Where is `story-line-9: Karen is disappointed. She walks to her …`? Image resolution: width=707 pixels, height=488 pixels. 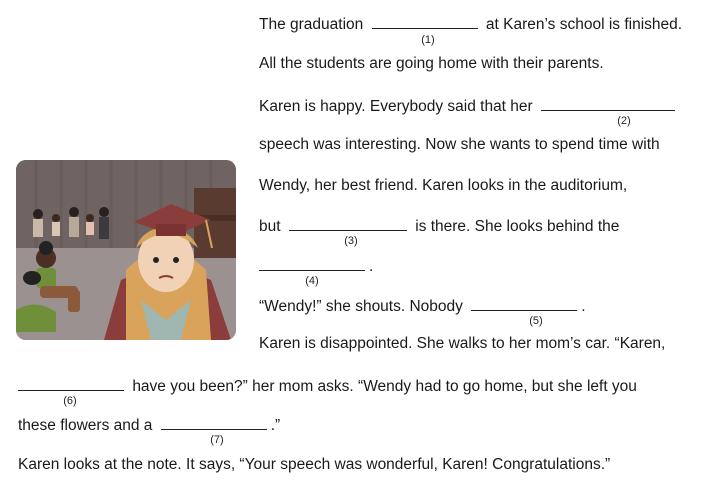 story-line-9: Karen is disappointed. She walks to her … is located at coordinates (462, 343).